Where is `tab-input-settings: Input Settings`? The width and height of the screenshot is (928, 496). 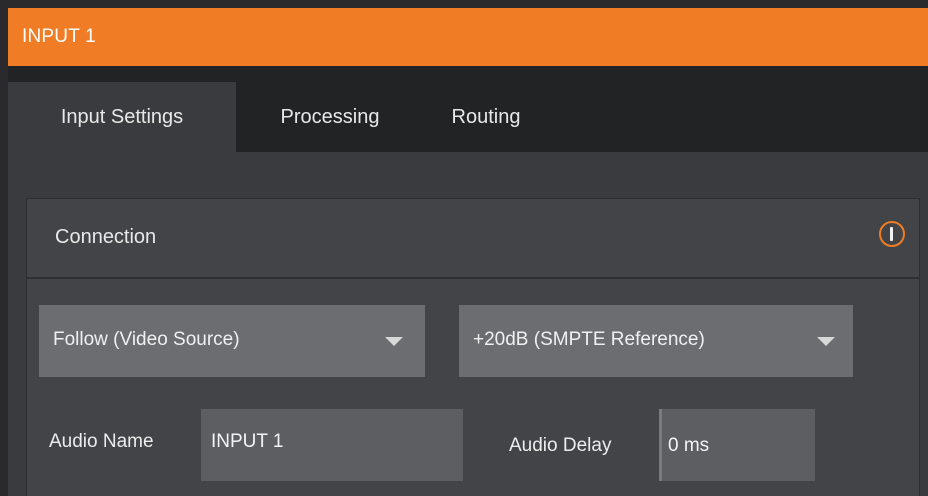
tab-input-settings: Input Settings is located at coordinates (122, 117).